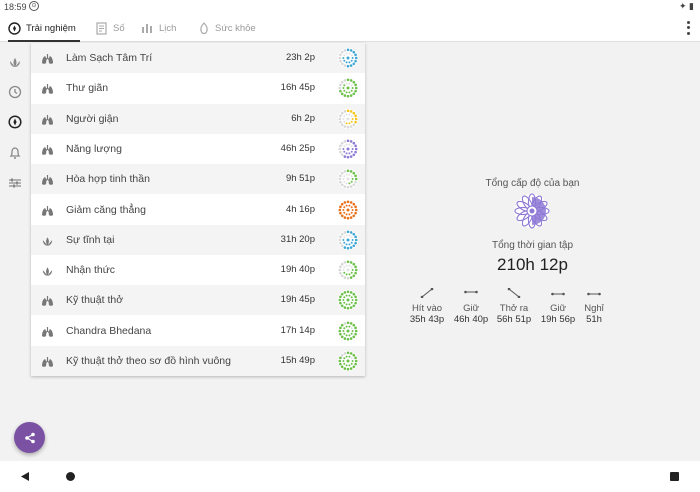 This screenshot has height=492, width=700. I want to click on list-item: Hòa hợp tinh thần 9h 51p, so click(198, 179).